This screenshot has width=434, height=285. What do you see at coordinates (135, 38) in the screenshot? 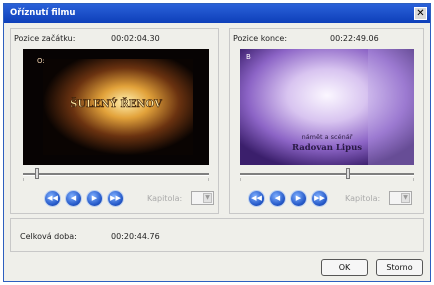
I see `start-position-time: 00:02:04.30` at bounding box center [135, 38].